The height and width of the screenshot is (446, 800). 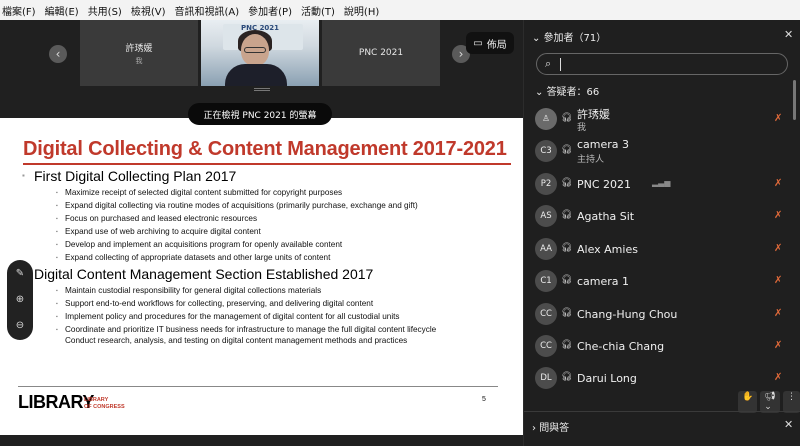 What do you see at coordinates (260, 53) in the screenshot?
I see `active-video-tile: PNC 2021` at bounding box center [260, 53].